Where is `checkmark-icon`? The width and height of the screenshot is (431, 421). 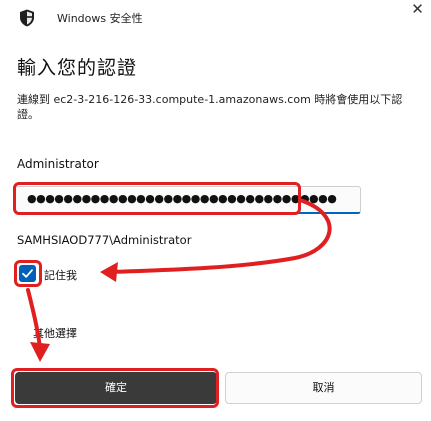 checkmark-icon is located at coordinates (27, 273).